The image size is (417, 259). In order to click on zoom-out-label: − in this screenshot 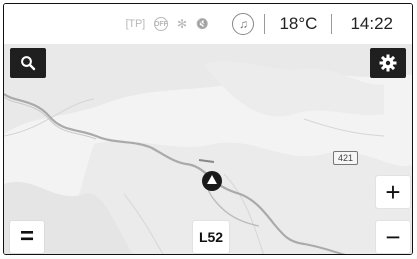, I will do `click(393, 236)`.